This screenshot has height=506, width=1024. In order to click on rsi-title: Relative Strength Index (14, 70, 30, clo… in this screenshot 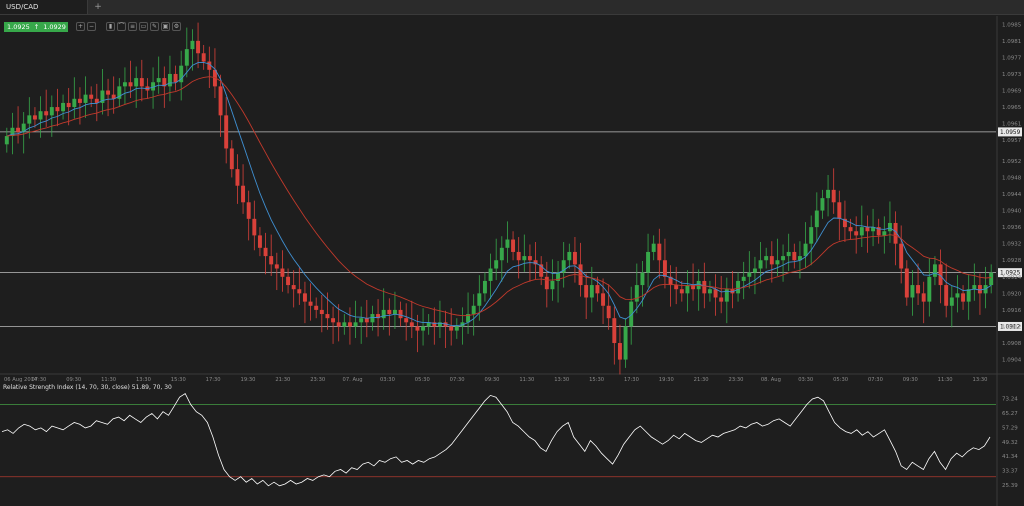, I will do `click(87, 387)`.